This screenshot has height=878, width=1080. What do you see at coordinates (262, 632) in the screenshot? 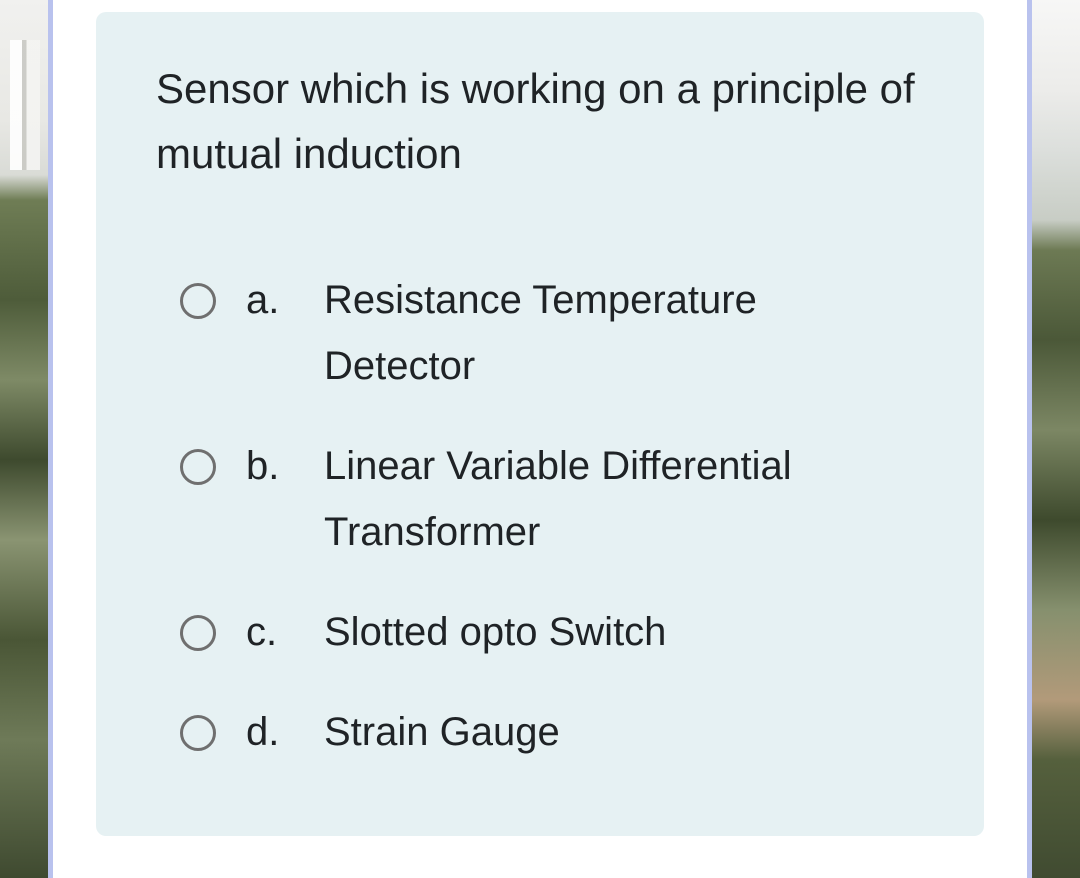
I see `answer-letter: c.` at bounding box center [262, 632].